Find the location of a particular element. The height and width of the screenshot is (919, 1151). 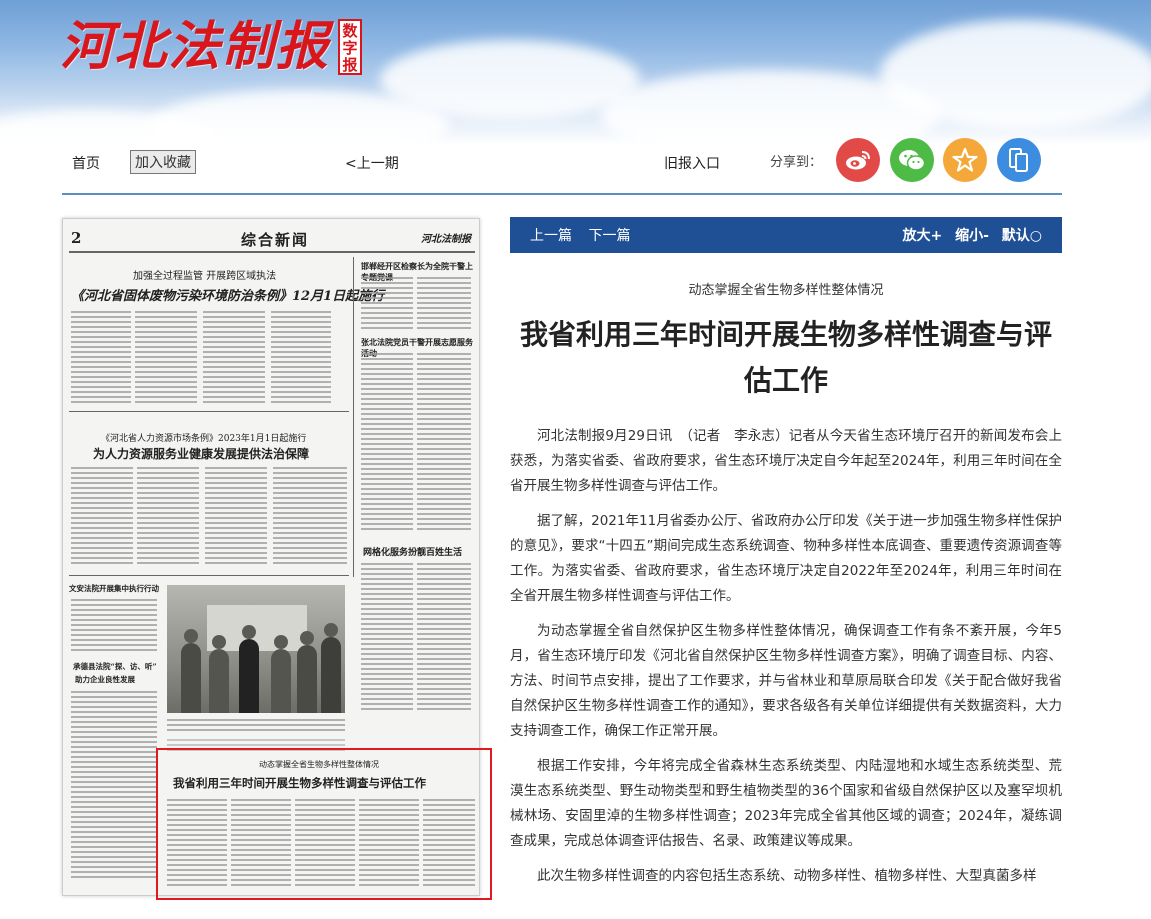

weibo-icon is located at coordinates (858, 160).